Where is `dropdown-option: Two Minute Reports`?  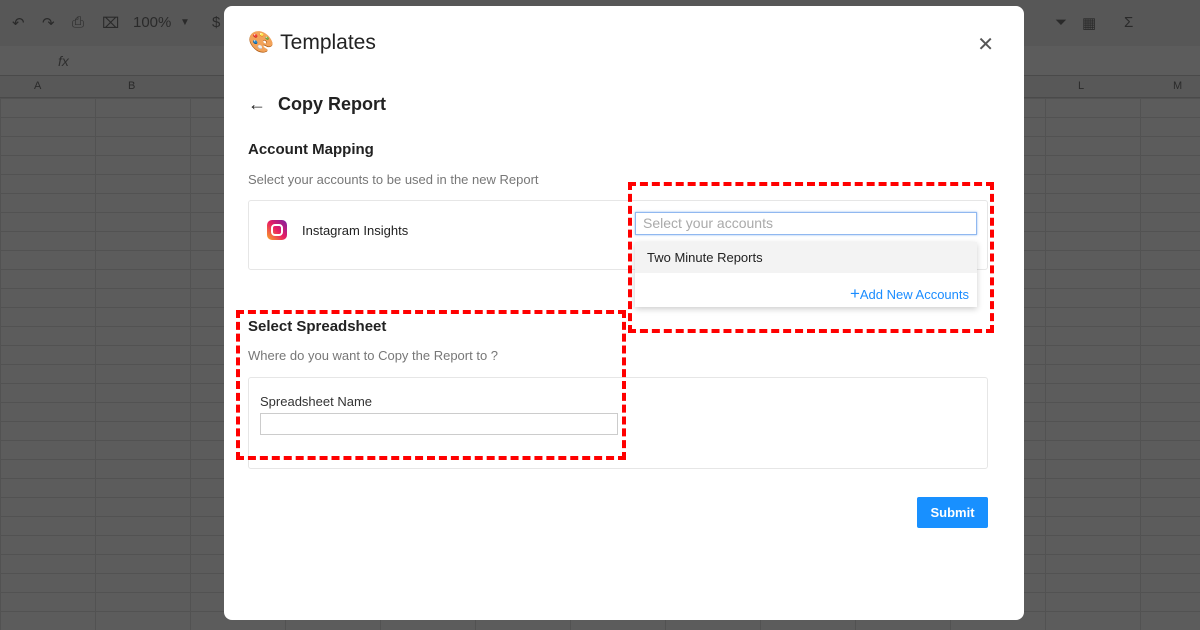 dropdown-option: Two Minute Reports is located at coordinates (806, 257).